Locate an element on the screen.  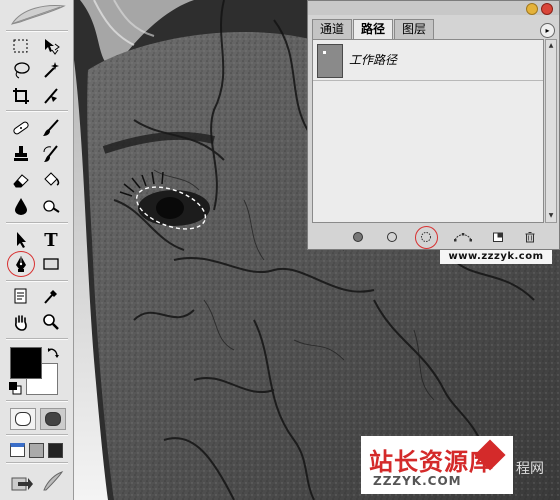
slice-tool is located at coordinates (51, 96).